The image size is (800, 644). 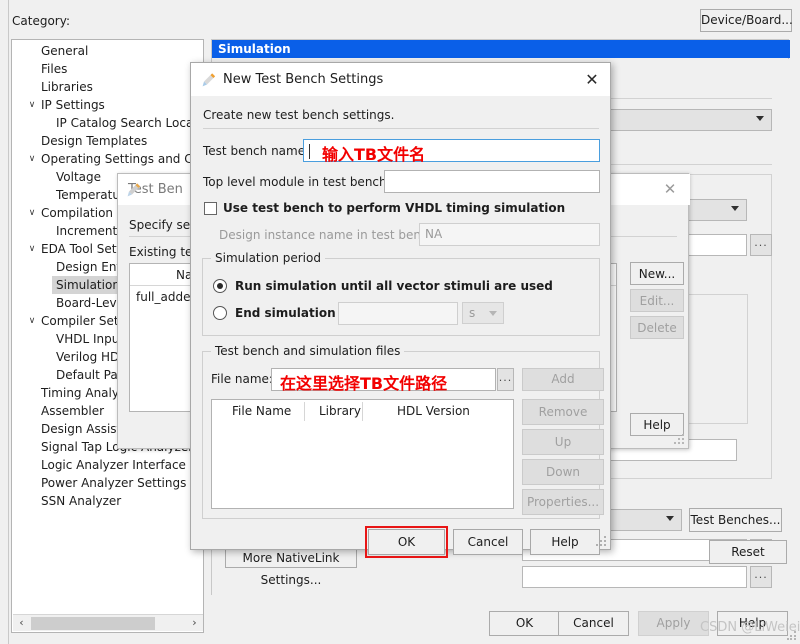 What do you see at coordinates (209, 80) in the screenshot?
I see `pencil-icon` at bounding box center [209, 80].